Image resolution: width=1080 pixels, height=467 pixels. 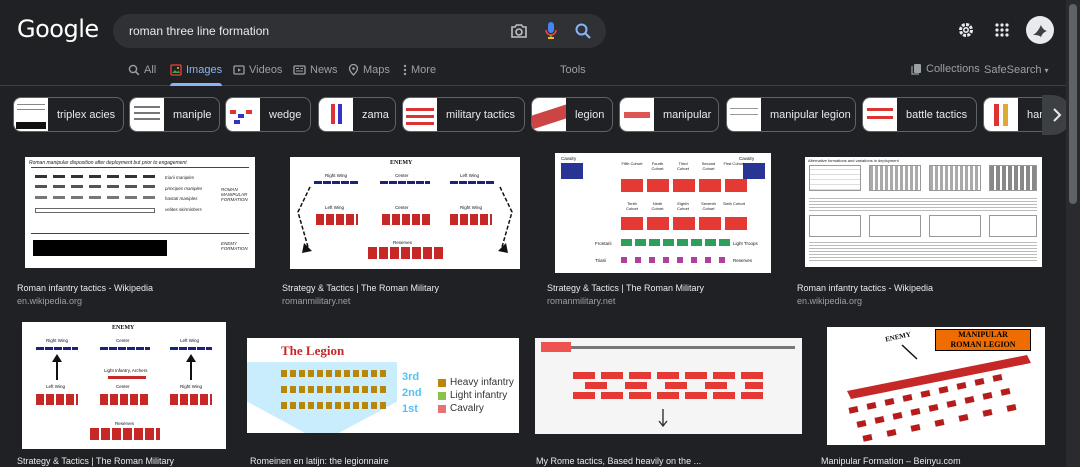 What do you see at coordinates (1057, 115) in the screenshot?
I see `chevron-right-icon` at bounding box center [1057, 115].